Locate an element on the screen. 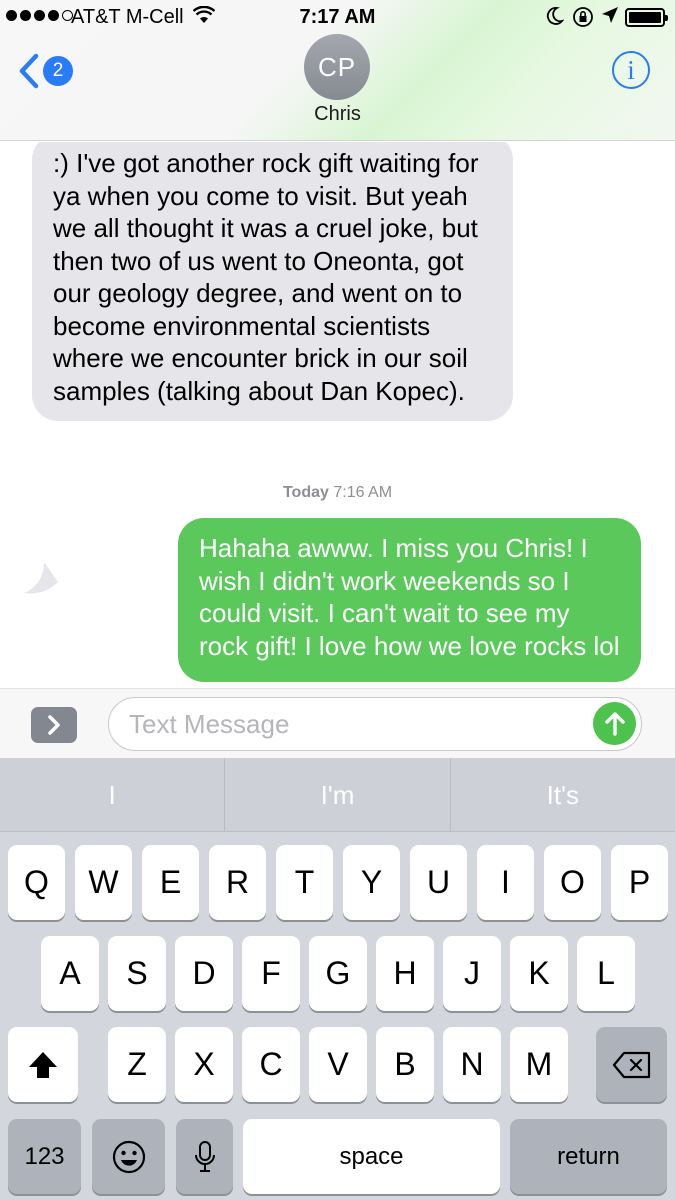 This screenshot has height=1200, width=675. timestamp-day: Today is located at coordinates (305, 492).